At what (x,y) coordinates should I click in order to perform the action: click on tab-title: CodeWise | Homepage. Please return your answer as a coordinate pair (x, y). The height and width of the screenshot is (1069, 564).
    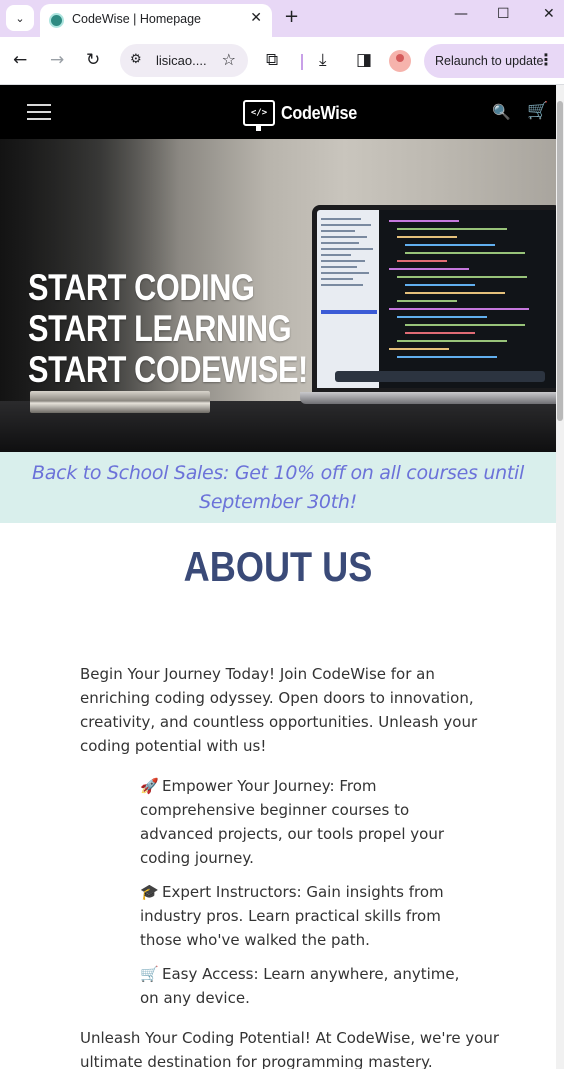
    Looking at the image, I should click on (137, 19).